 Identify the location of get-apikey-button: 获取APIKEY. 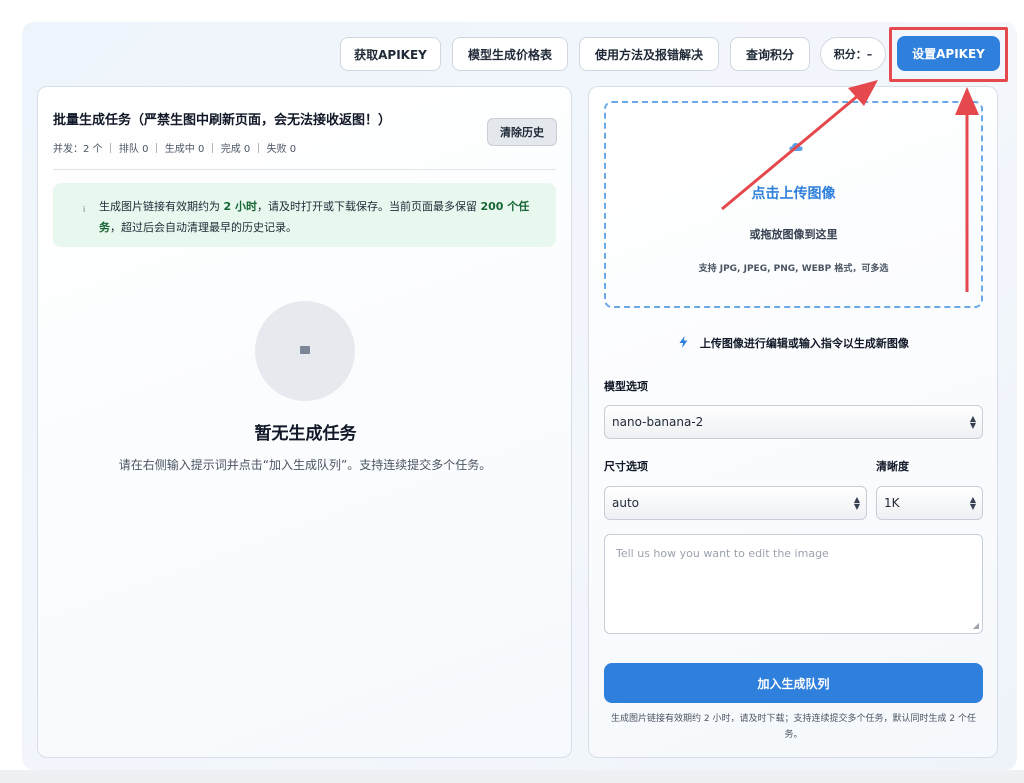
(390, 54).